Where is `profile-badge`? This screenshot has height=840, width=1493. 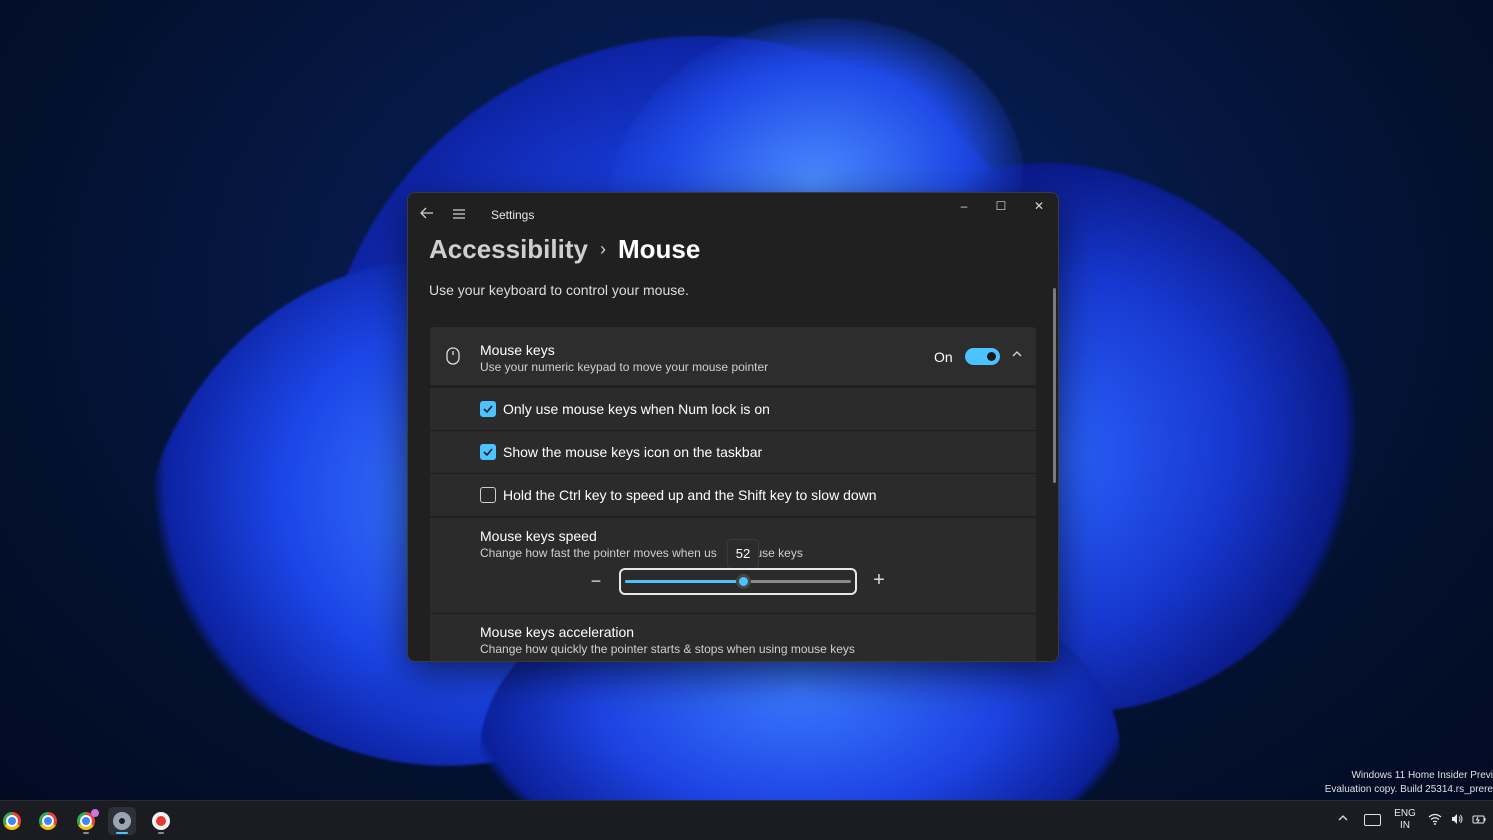
profile-badge is located at coordinates (95, 813).